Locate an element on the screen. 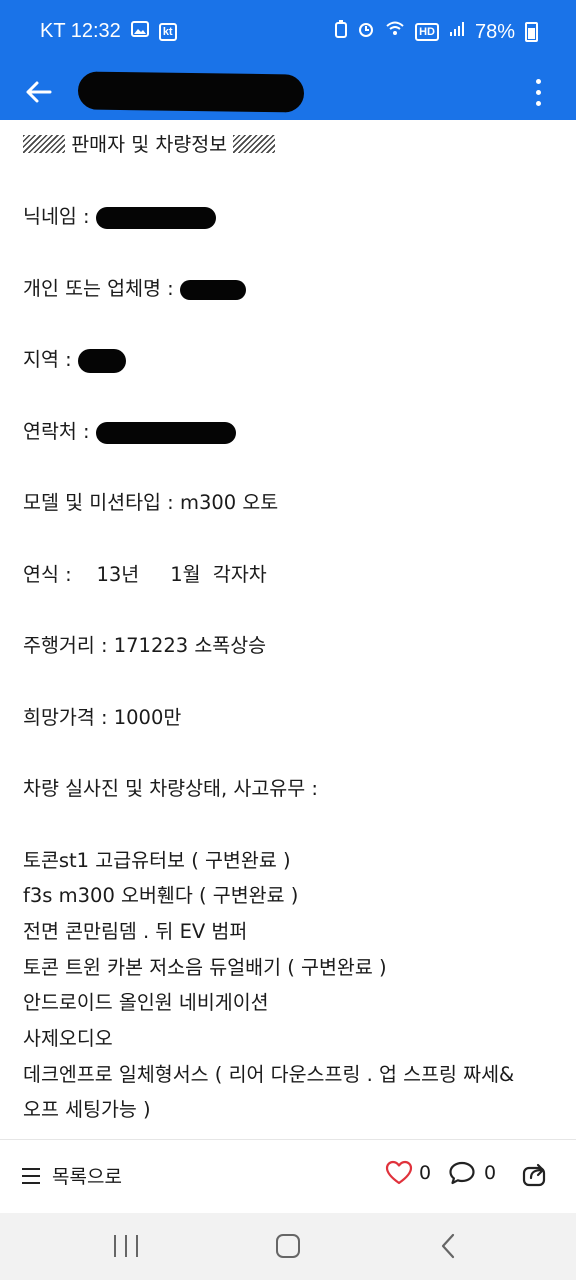 This screenshot has height=1280, width=576. bottom-action-bar: 목록으로 0 0 is located at coordinates (288, 1176).